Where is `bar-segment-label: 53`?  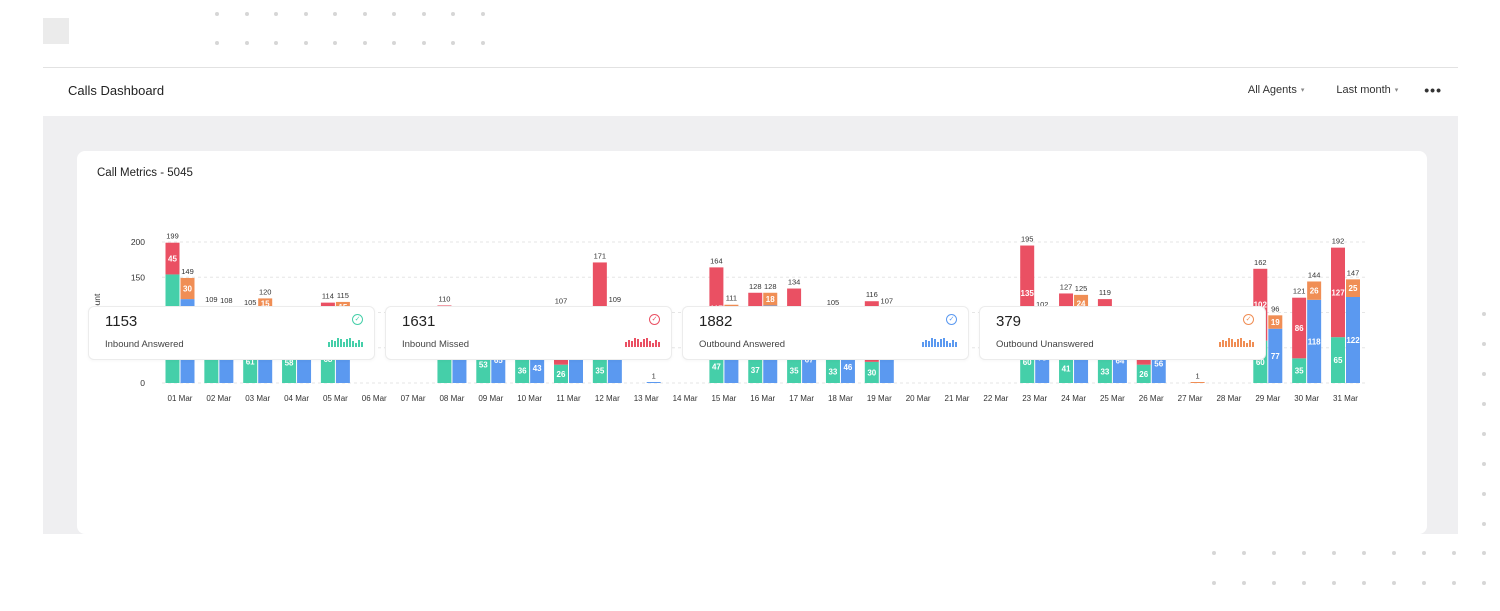 bar-segment-label: 53 is located at coordinates (483, 364).